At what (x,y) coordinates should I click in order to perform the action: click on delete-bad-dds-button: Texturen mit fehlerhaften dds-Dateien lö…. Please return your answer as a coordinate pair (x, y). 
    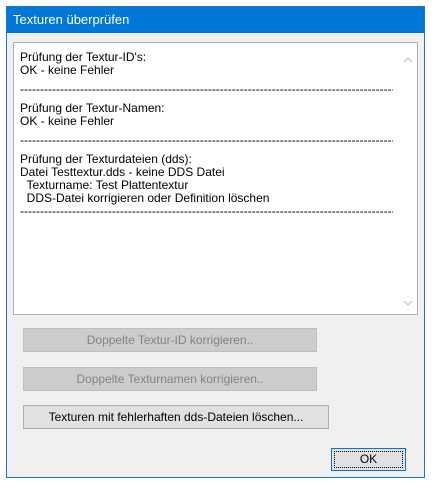
    Looking at the image, I should click on (176, 417).